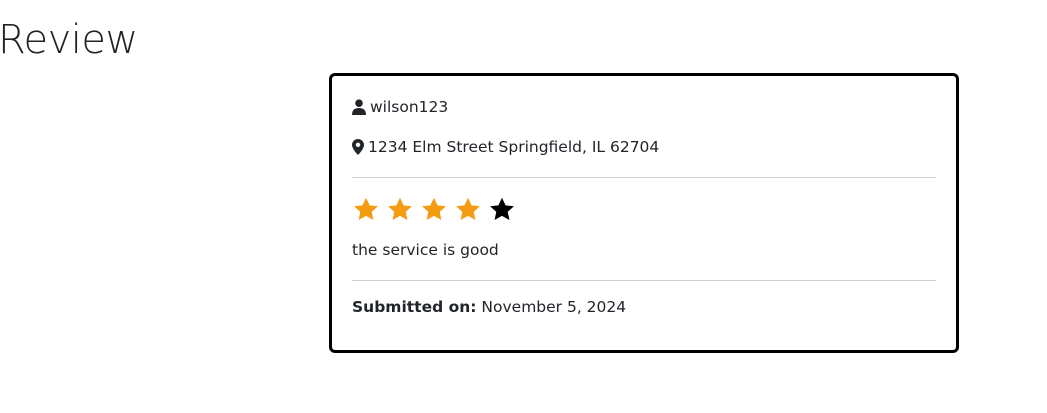 The width and height of the screenshot is (1047, 413). What do you see at coordinates (69, 40) in the screenshot?
I see `page-title: Review` at bounding box center [69, 40].